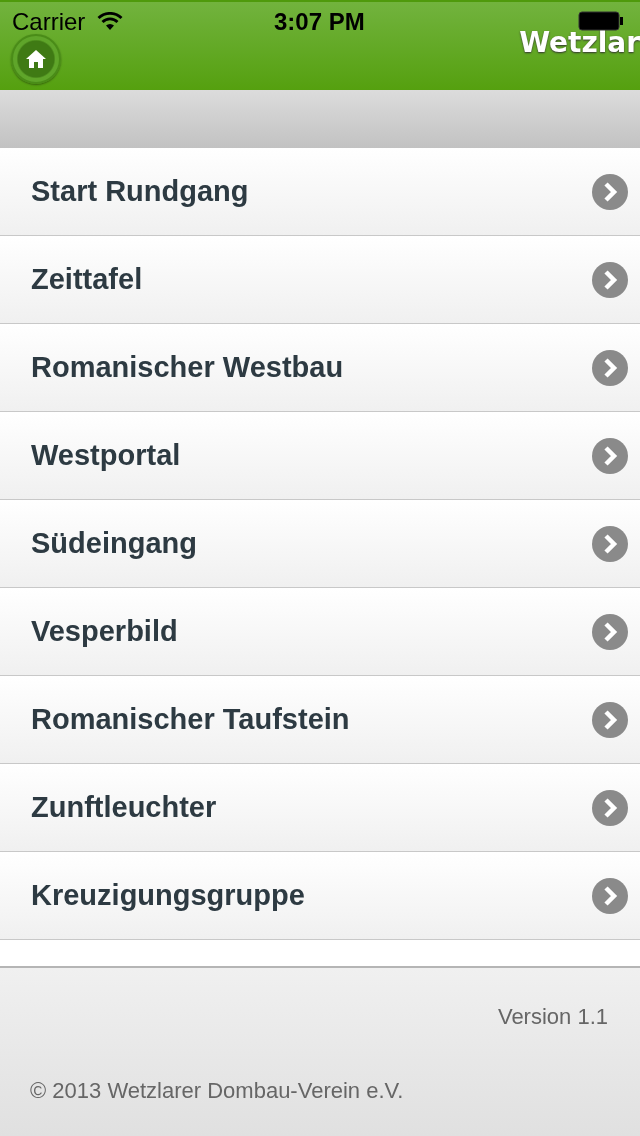 The image size is (640, 1136). What do you see at coordinates (552, 1017) in the screenshot?
I see `version-label: Version 1.1` at bounding box center [552, 1017].